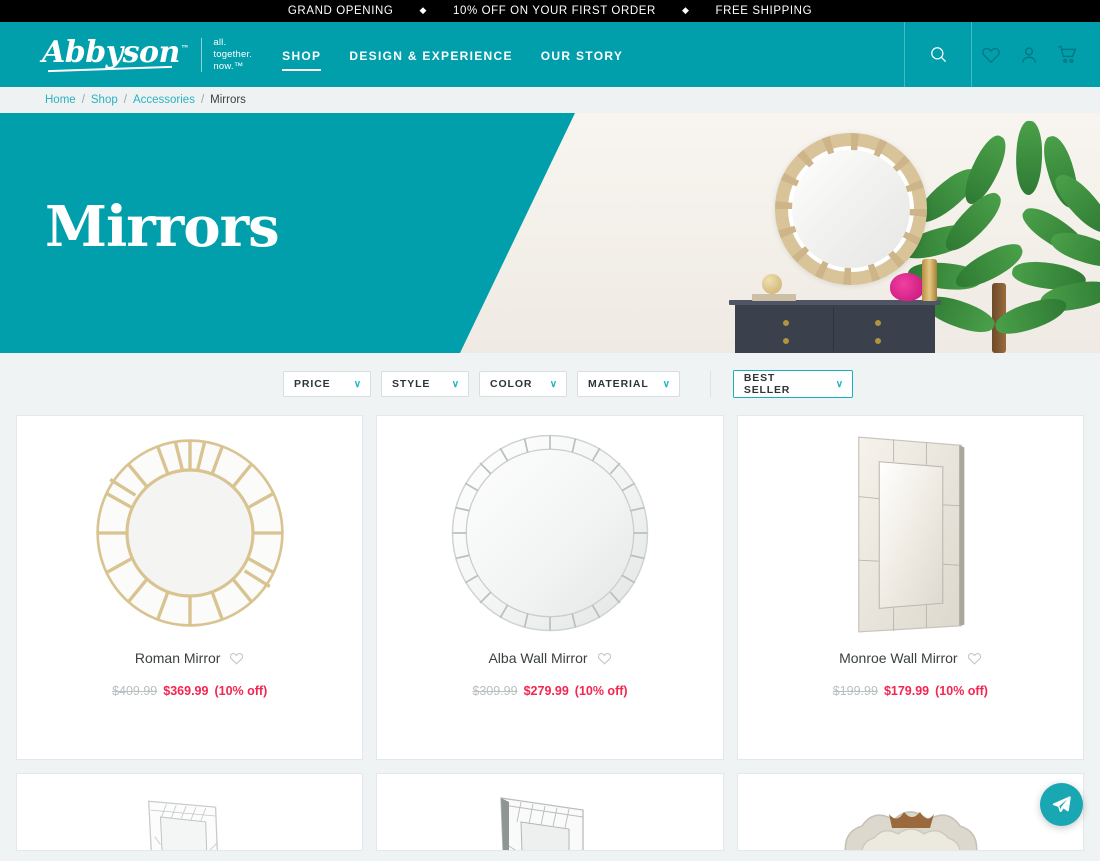 The height and width of the screenshot is (861, 1100). Describe the element at coordinates (302, 55) in the screenshot. I see `nav-item-shop: SHOP` at that location.